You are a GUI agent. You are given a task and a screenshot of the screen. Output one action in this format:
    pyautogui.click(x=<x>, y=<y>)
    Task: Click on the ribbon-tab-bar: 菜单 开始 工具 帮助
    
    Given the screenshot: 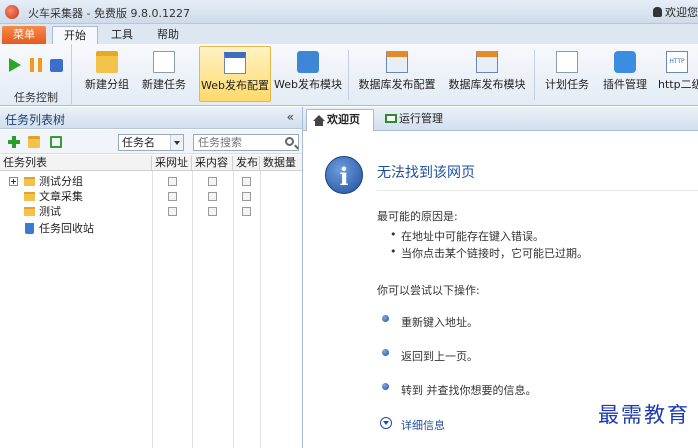 What is the action you would take?
    pyautogui.click(x=349, y=34)
    